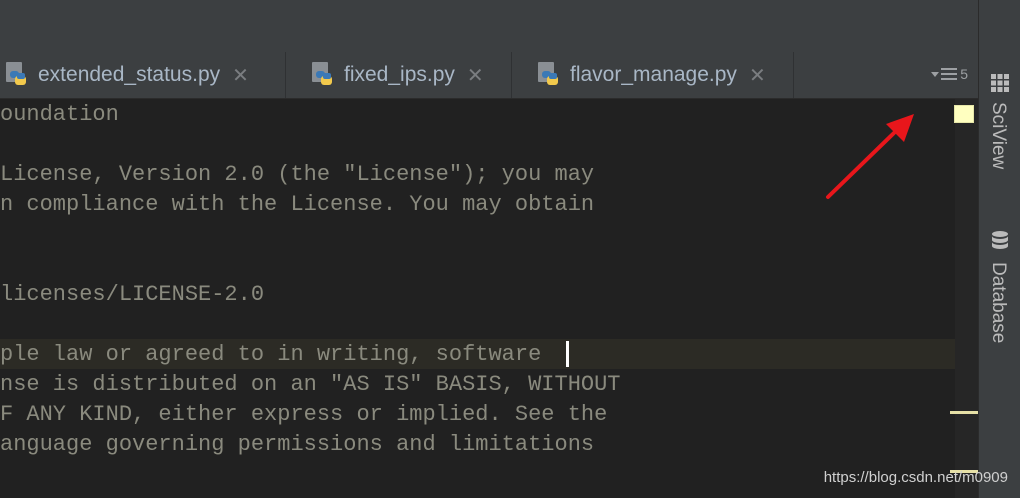 The height and width of the screenshot is (498, 1020). I want to click on annotation-arrow-icon, so click(870, 156).